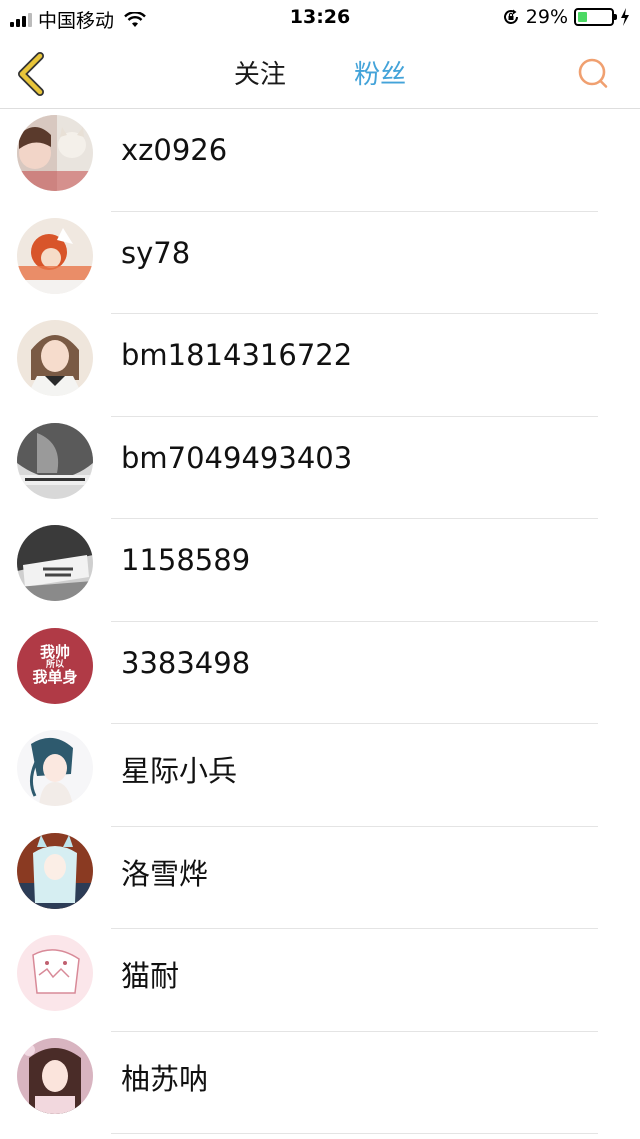 The width and height of the screenshot is (640, 1139). What do you see at coordinates (54, 652) in the screenshot?
I see `avatar-text-line: 我帅` at bounding box center [54, 652].